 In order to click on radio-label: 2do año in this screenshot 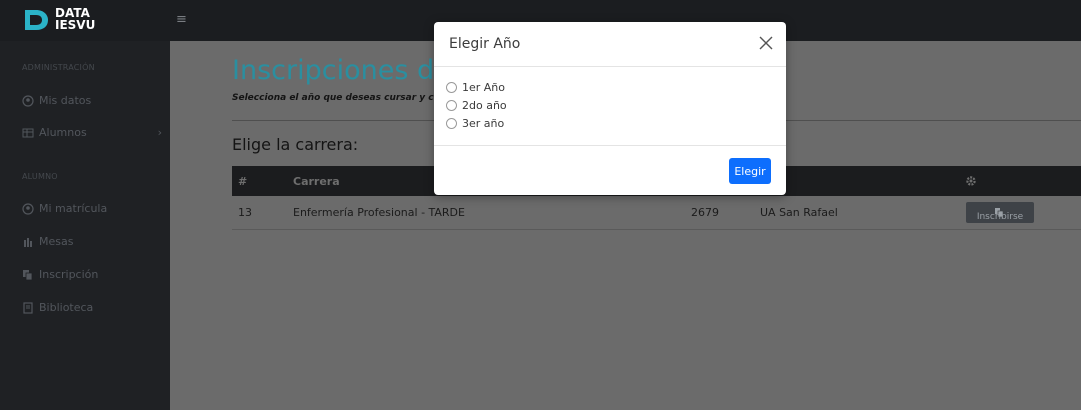, I will do `click(484, 105)`.